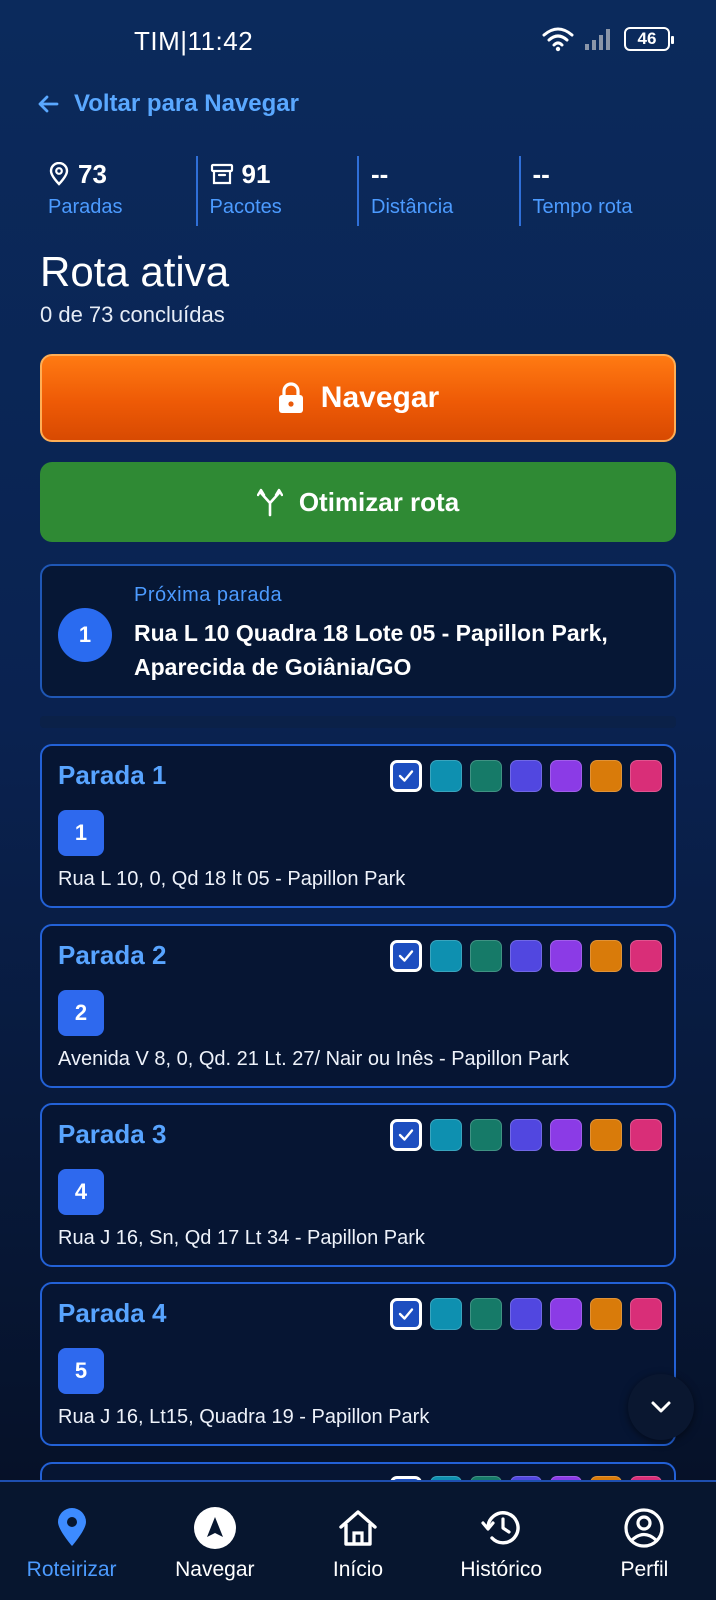 The height and width of the screenshot is (1600, 716). Describe the element at coordinates (500, 1528) in the screenshot. I see `history-icon` at that location.